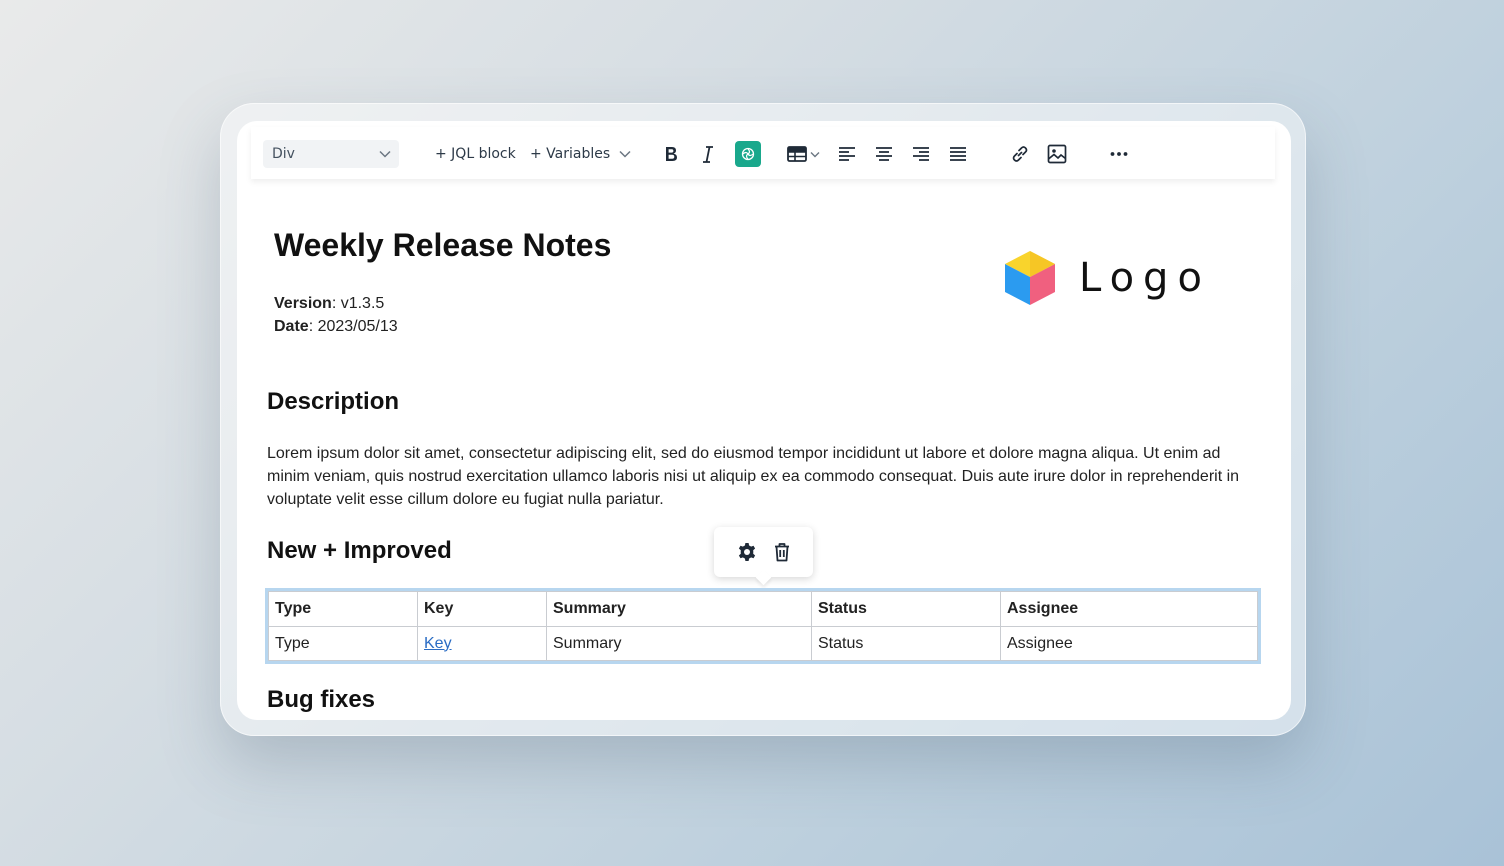  What do you see at coordinates (343, 609) in the screenshot?
I see `table-header-cell: Type` at bounding box center [343, 609].